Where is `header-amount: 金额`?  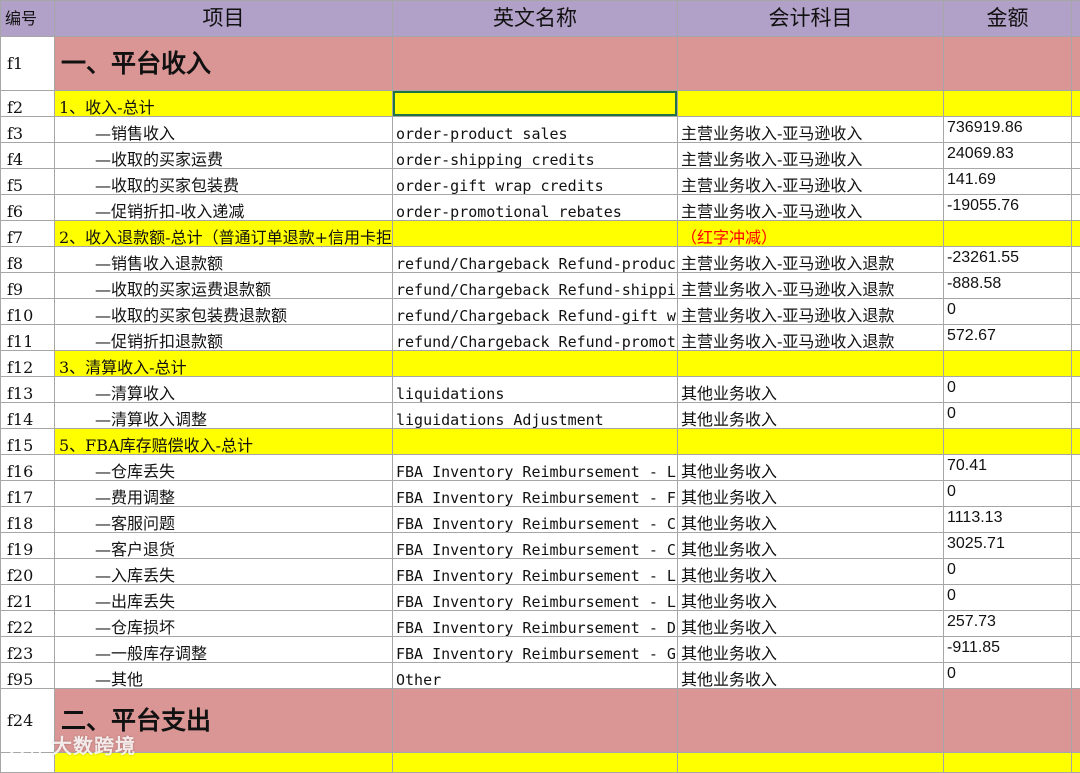 header-amount: 金额 is located at coordinates (1008, 19).